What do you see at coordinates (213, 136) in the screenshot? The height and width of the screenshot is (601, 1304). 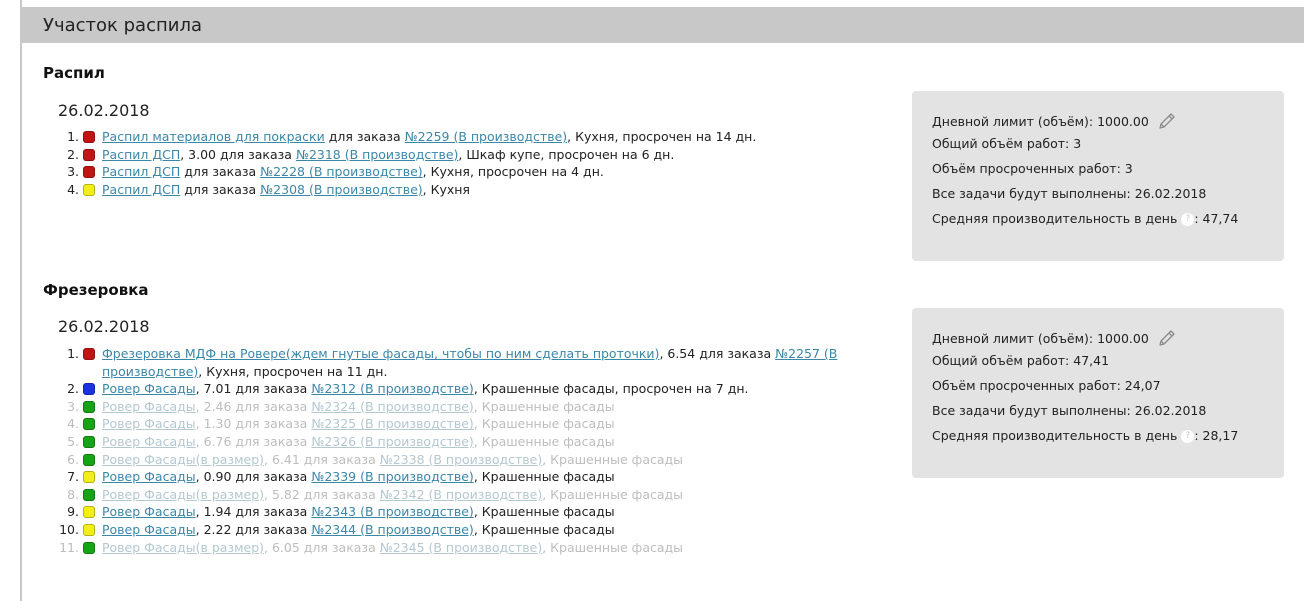 I see `task-link: Распил материалов для покраски` at bounding box center [213, 136].